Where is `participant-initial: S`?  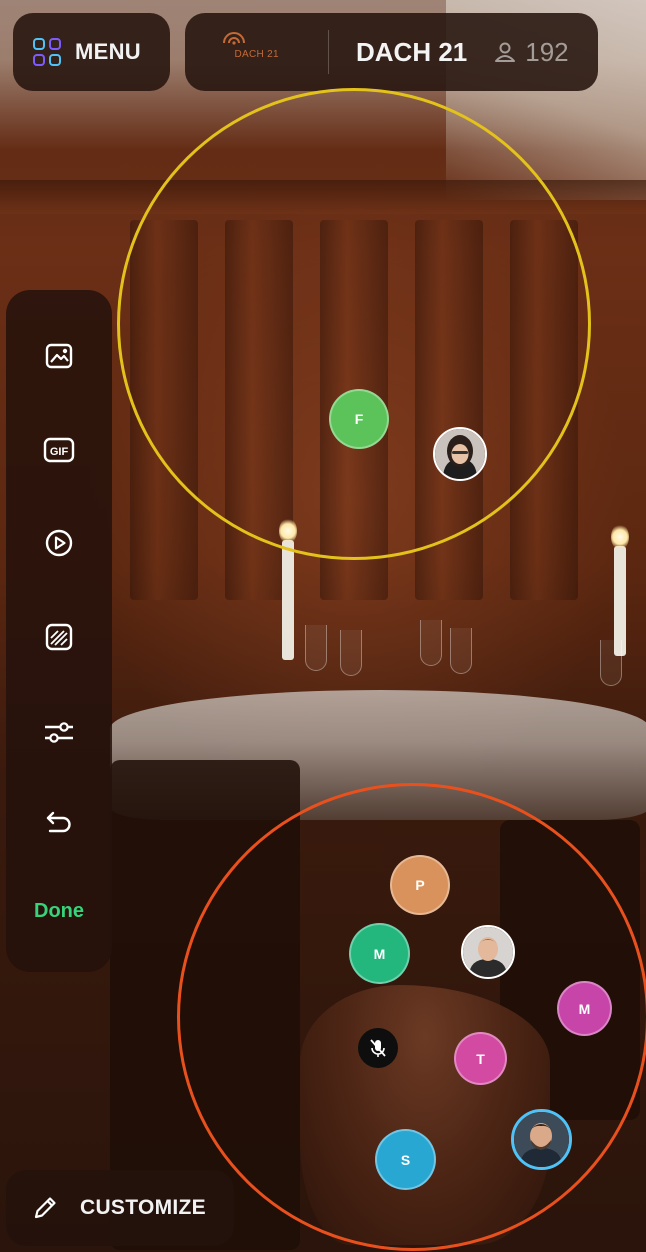
participant-initial: S is located at coordinates (405, 1159).